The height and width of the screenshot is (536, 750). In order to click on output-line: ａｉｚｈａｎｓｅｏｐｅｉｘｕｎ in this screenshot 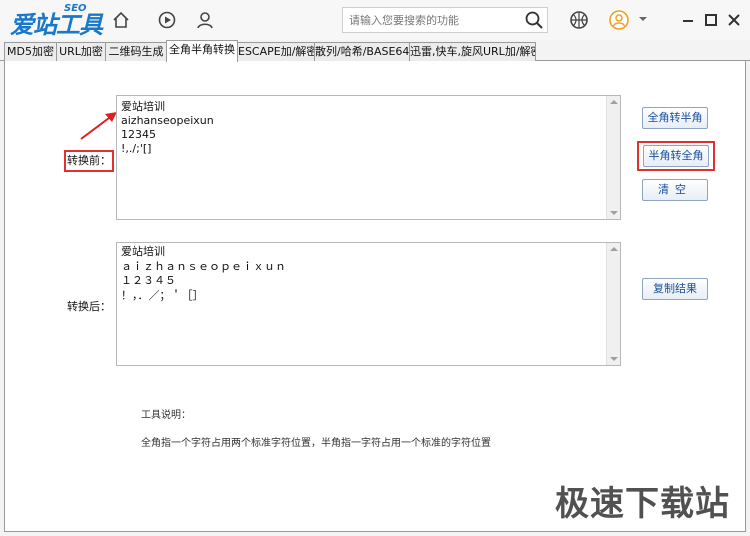, I will do `click(203, 266)`.